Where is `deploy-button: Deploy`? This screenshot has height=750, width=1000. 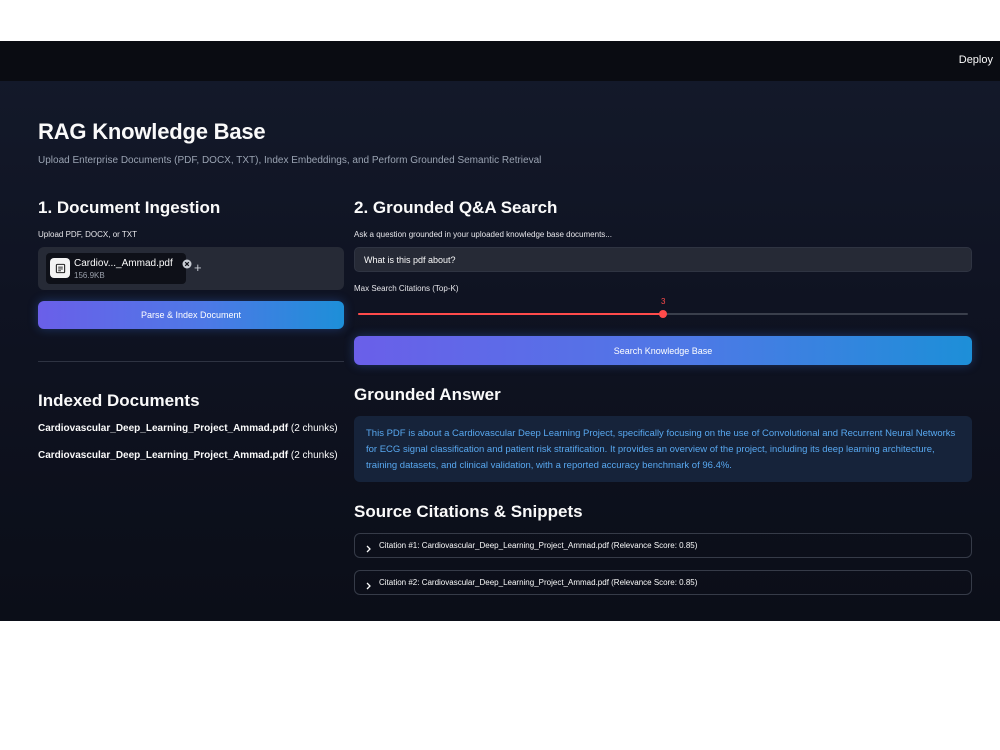 deploy-button: Deploy is located at coordinates (976, 60).